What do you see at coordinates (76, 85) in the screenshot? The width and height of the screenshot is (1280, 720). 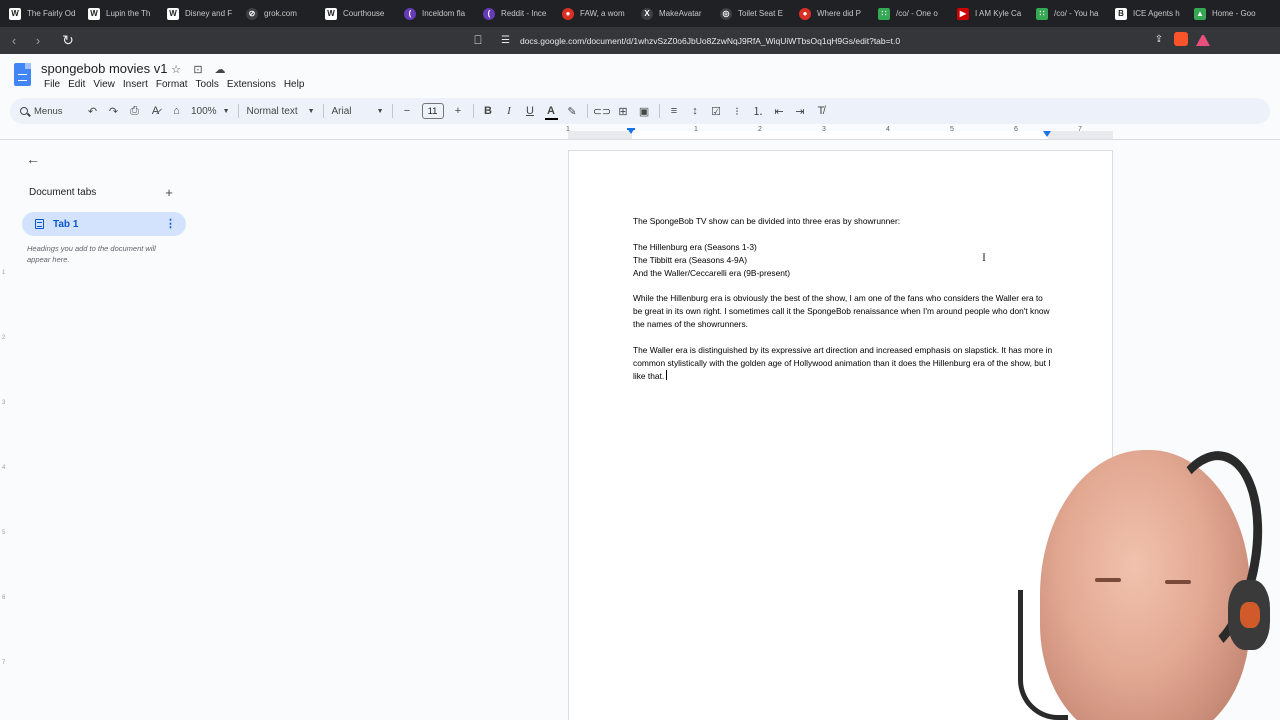 I see `menu-edit: Edit` at bounding box center [76, 85].